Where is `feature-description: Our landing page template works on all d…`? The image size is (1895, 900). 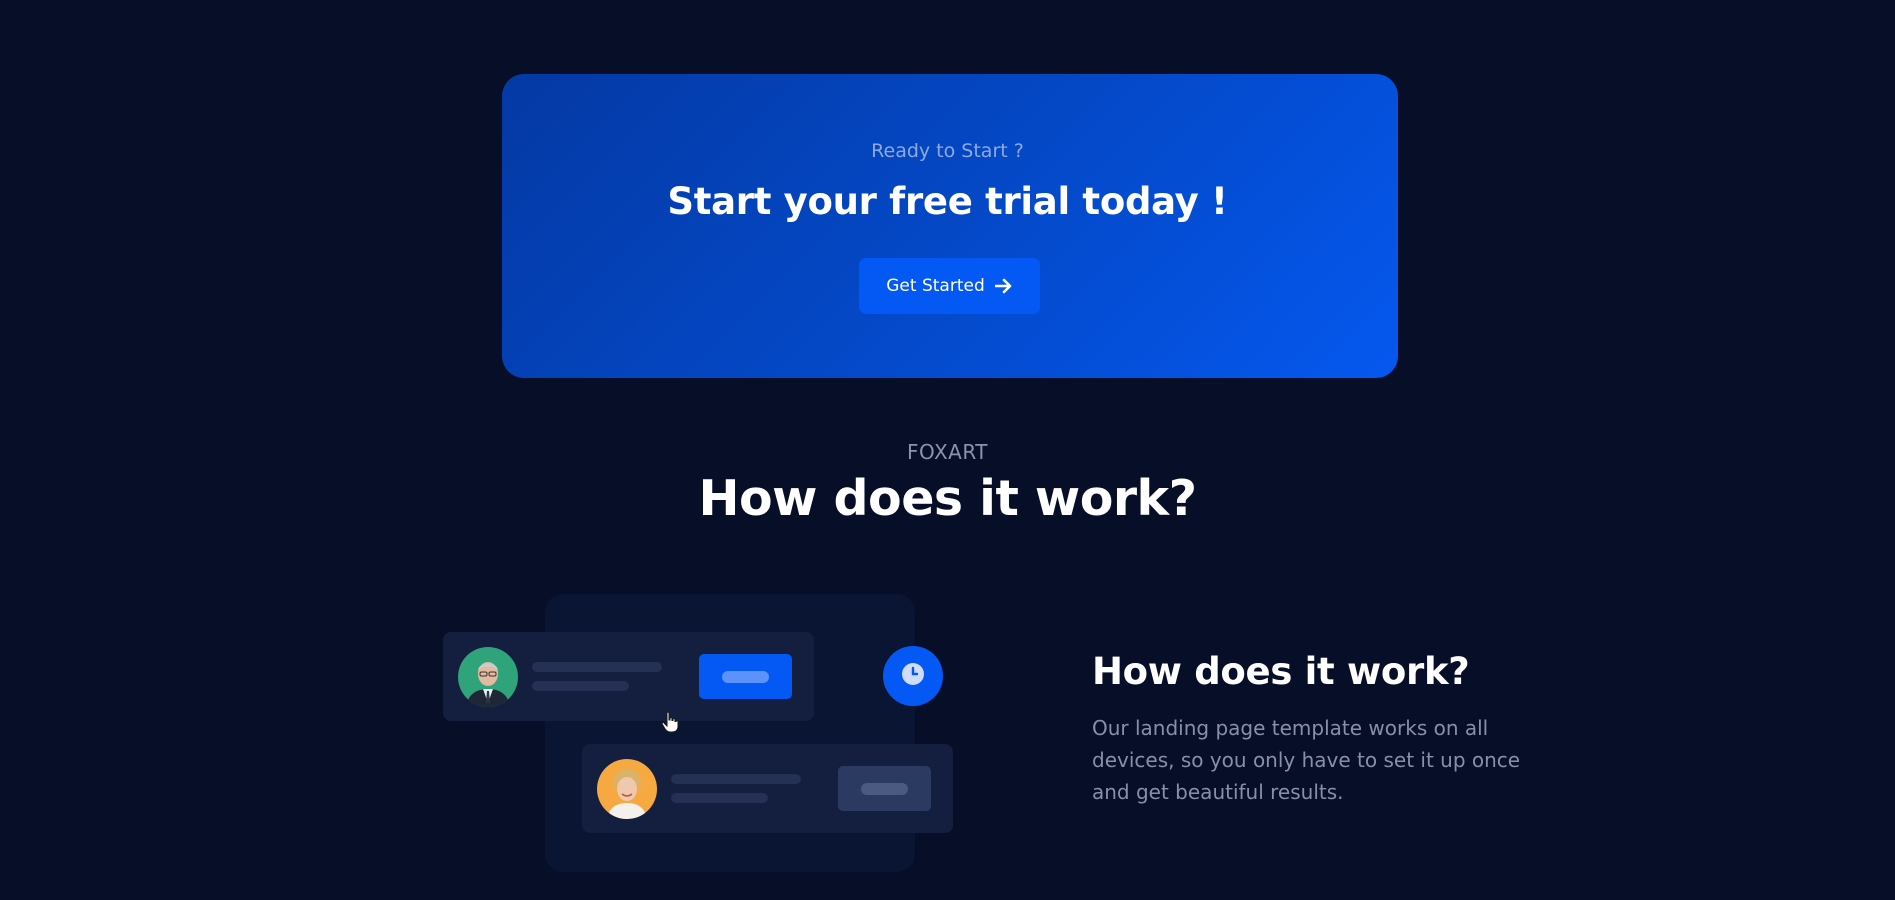 feature-description: Our landing page template works on all d… is located at coordinates (1306, 760).